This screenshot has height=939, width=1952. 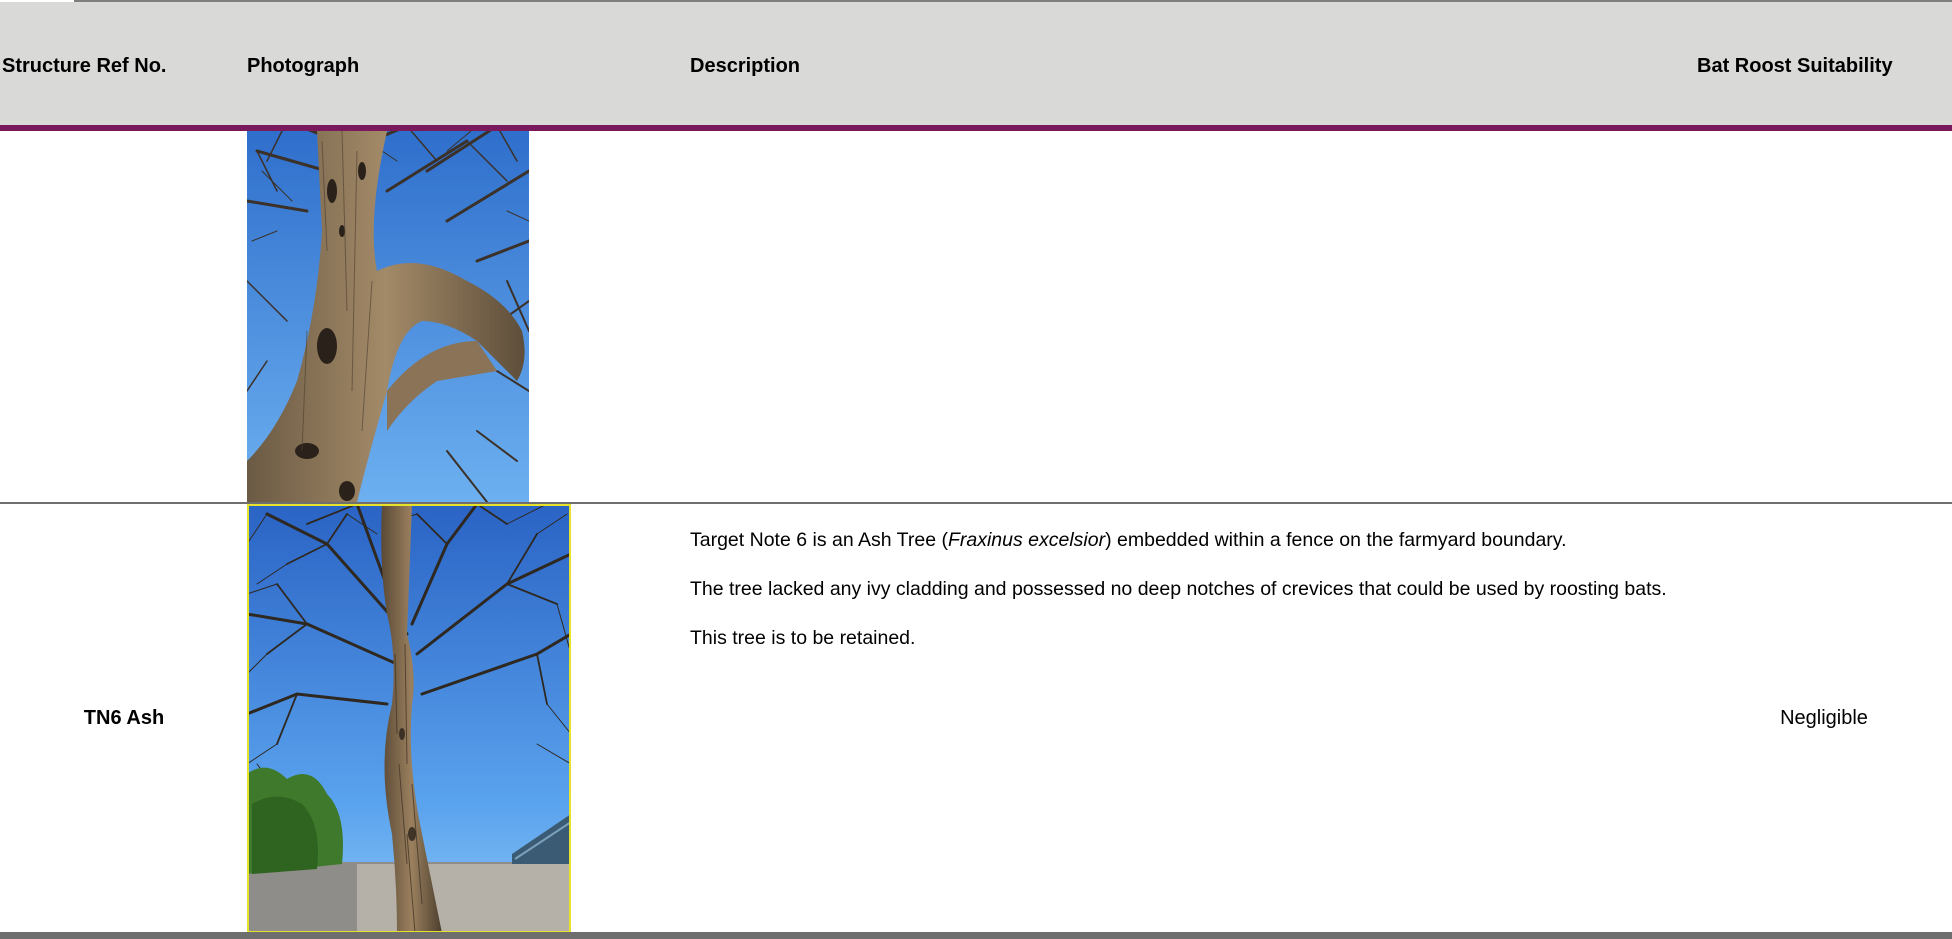 I want to click on column-header-bat-roost-suitability: Bat Roost Suitability, so click(x=1795, y=66).